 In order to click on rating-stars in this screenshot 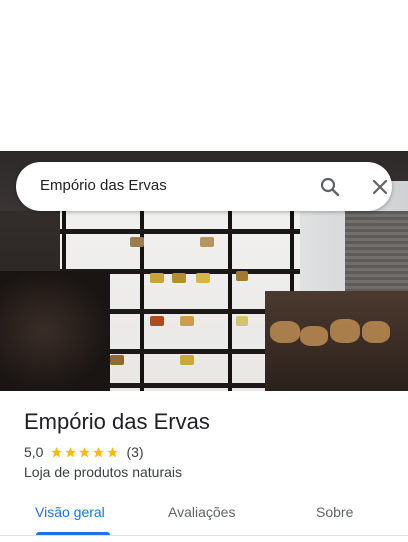, I will do `click(85, 452)`.